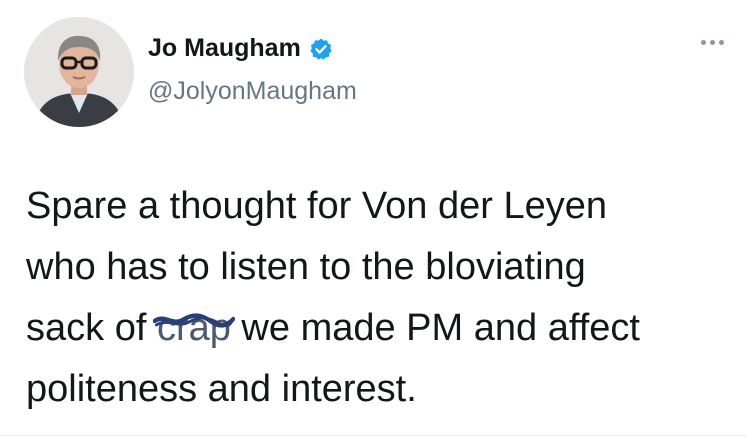  I want to click on tweet-line-1: Spare a thought for Von der Leyen, so click(316, 206).